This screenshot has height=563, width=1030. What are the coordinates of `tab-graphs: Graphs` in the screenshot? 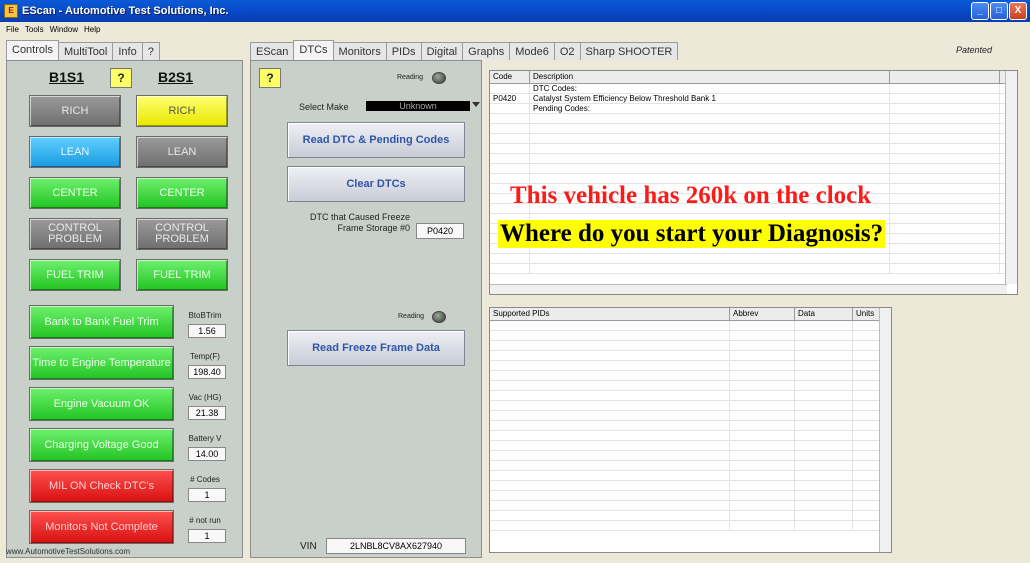 It's located at (486, 51).